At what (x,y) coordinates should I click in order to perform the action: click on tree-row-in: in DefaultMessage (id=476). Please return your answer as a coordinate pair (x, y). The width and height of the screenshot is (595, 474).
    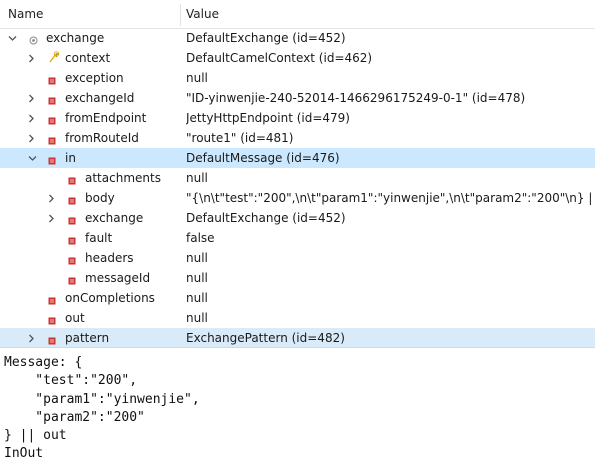
    Looking at the image, I should click on (297, 158).